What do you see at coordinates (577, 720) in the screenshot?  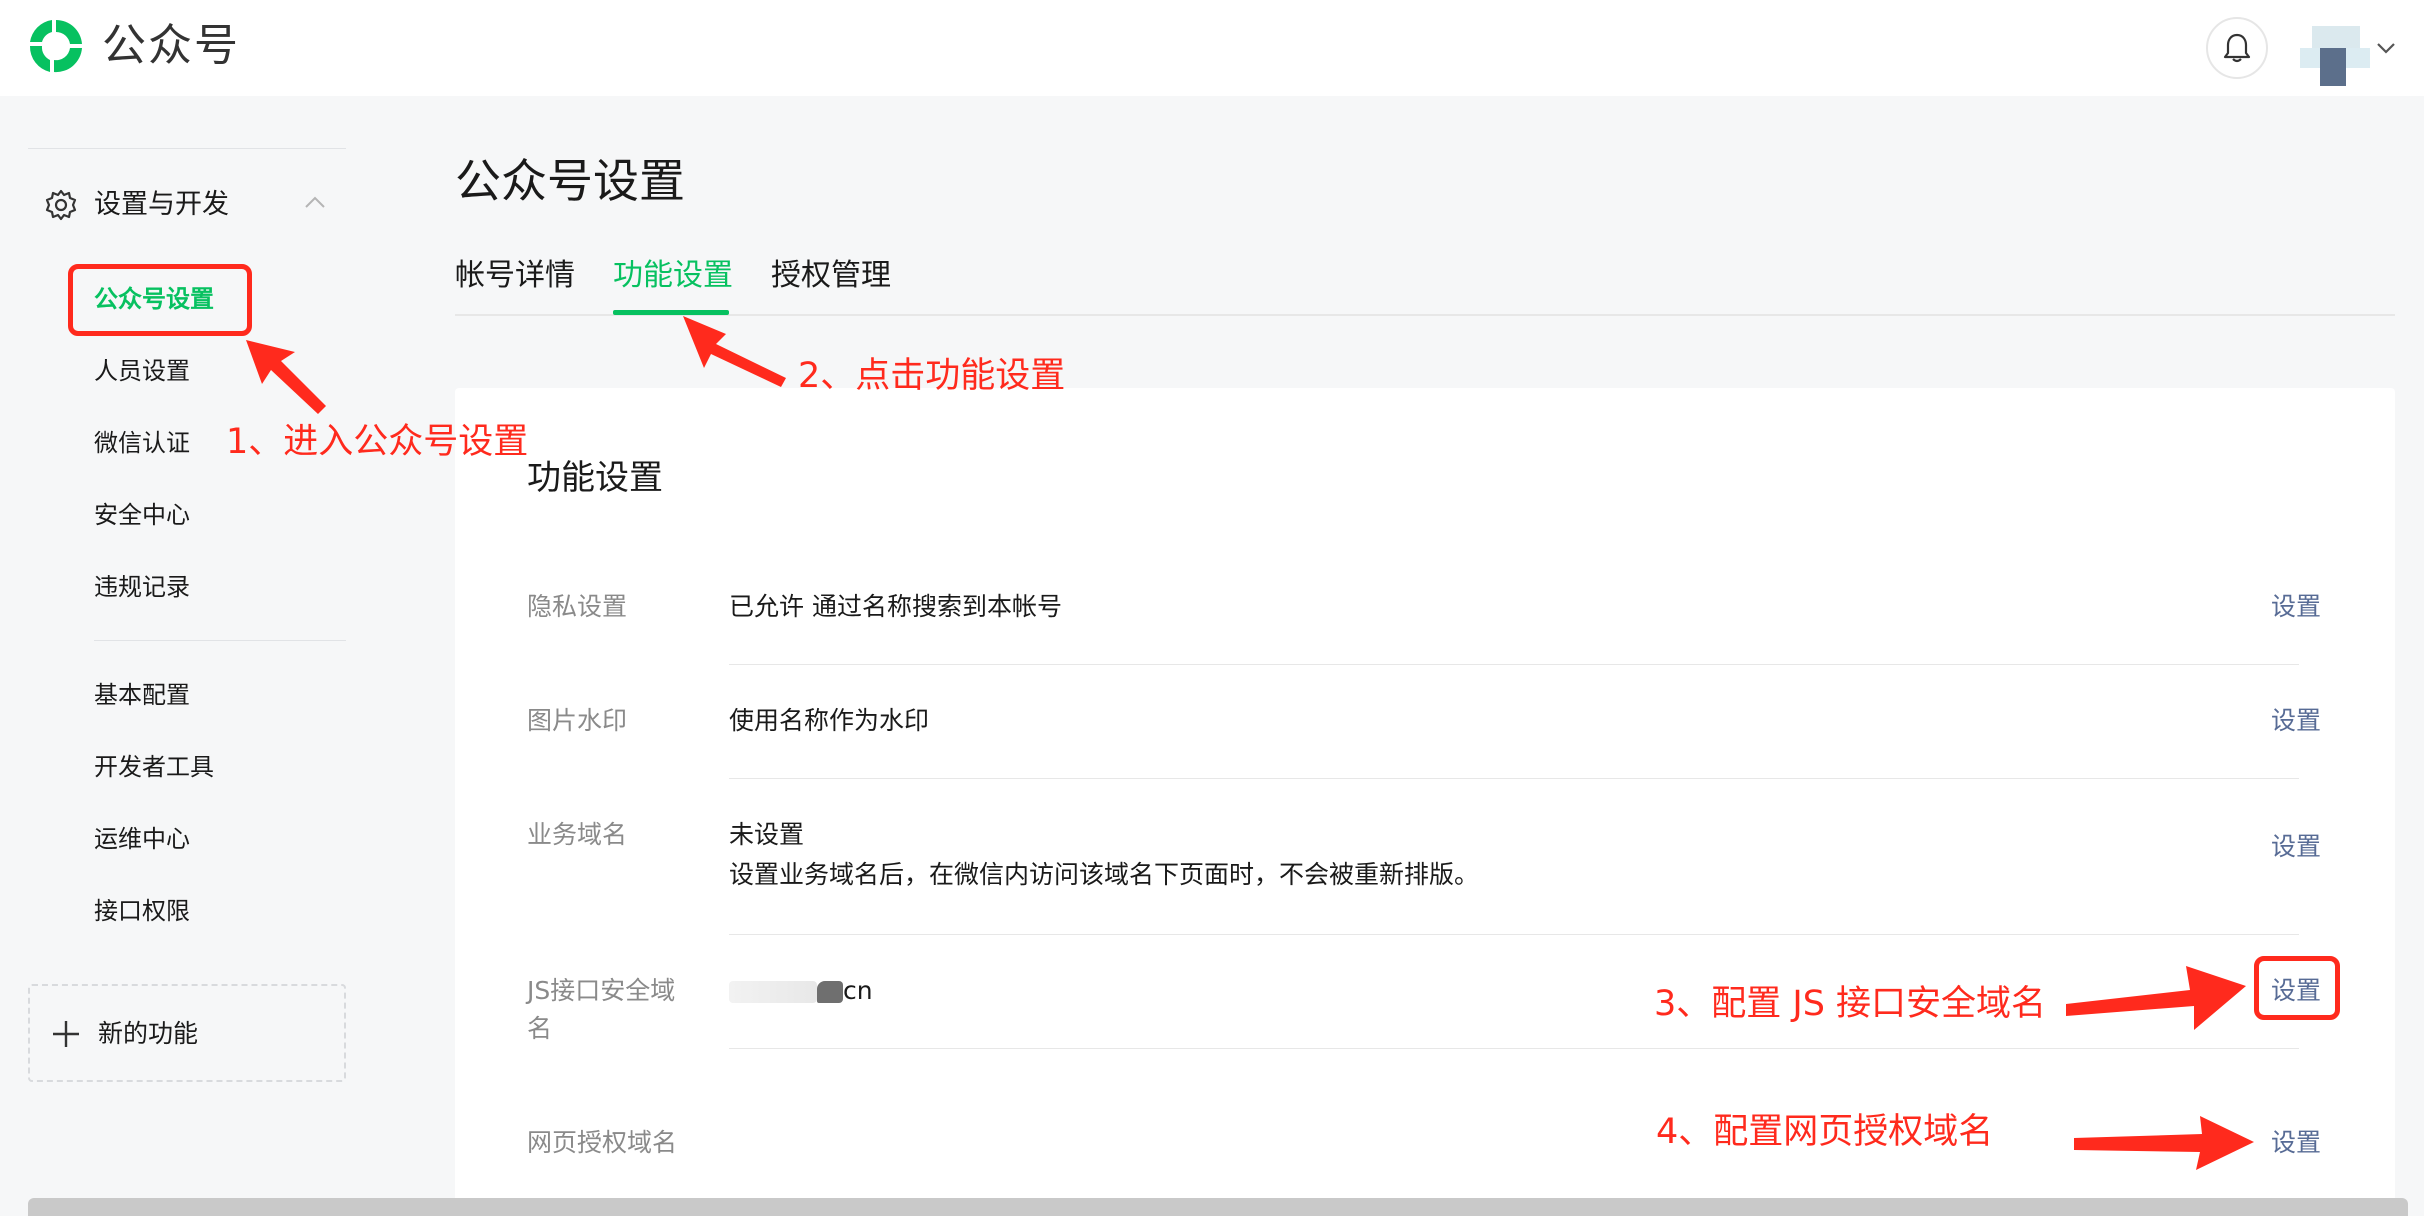 I see `row-label-watermark: 图片水印` at bounding box center [577, 720].